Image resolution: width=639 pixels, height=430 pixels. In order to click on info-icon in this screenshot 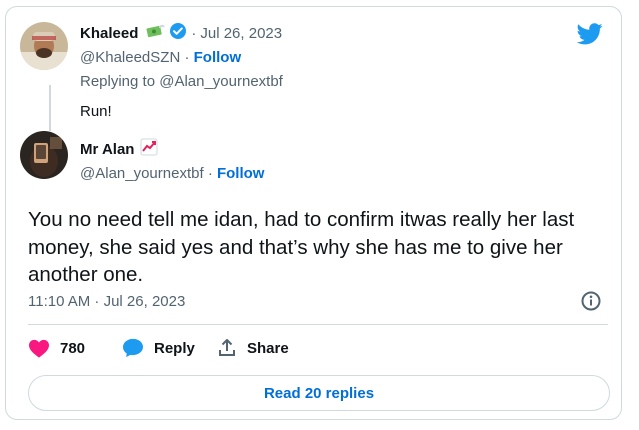, I will do `click(591, 303)`.